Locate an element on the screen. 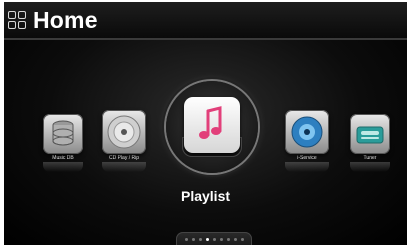  cd-icon is located at coordinates (124, 132).